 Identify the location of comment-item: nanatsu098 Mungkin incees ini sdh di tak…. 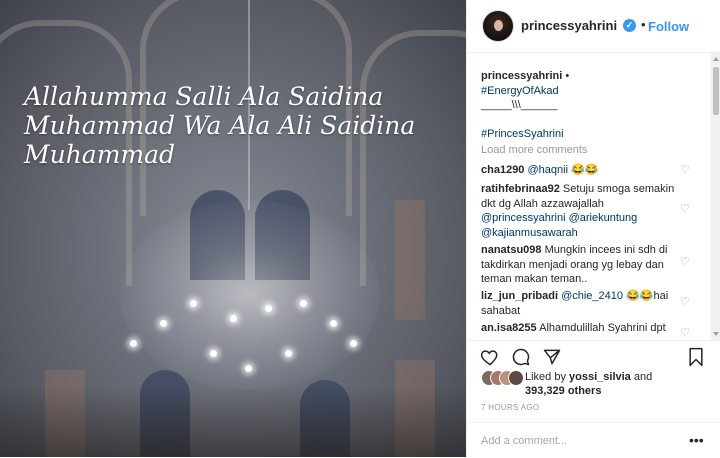
(581, 265).